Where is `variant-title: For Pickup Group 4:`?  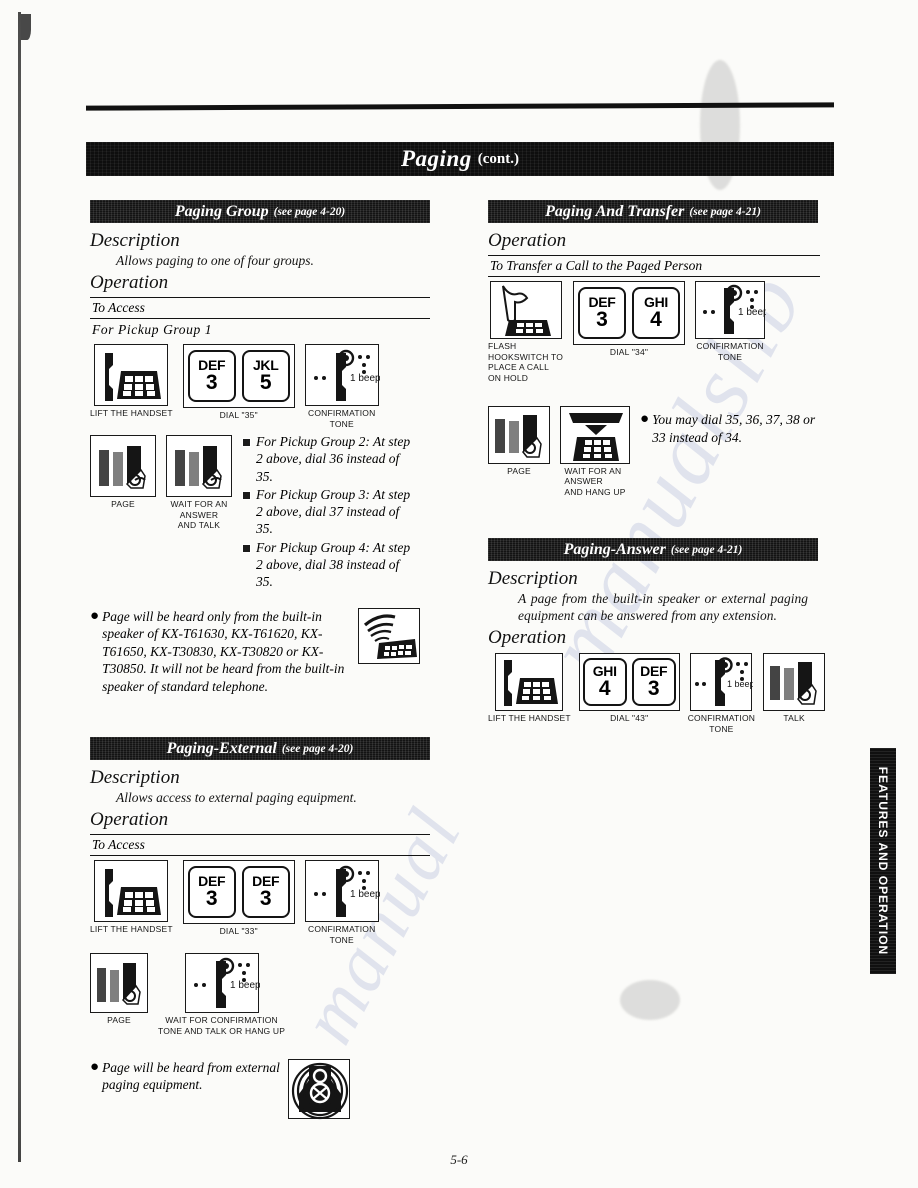
variant-title: For Pickup Group 4: is located at coordinates (313, 547).